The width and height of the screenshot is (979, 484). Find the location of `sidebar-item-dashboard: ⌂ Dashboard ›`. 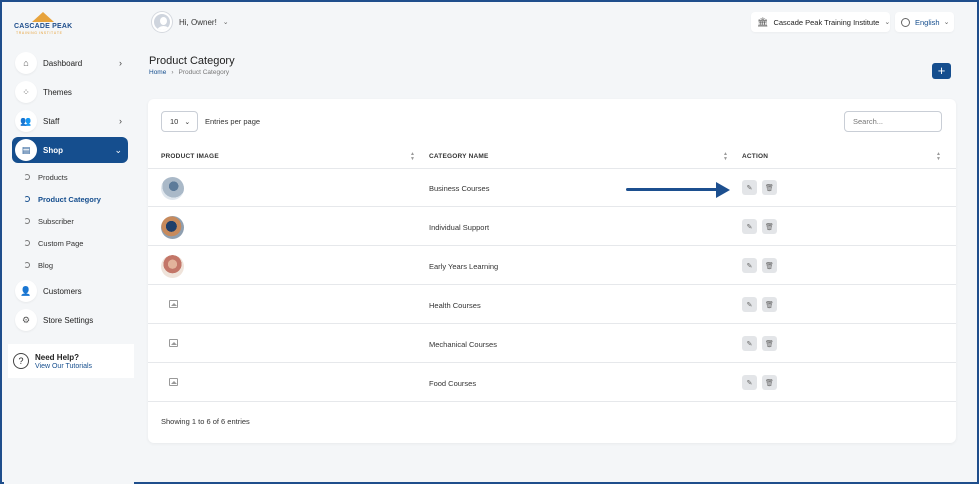

sidebar-item-dashboard: ⌂ Dashboard › is located at coordinates (70, 63).